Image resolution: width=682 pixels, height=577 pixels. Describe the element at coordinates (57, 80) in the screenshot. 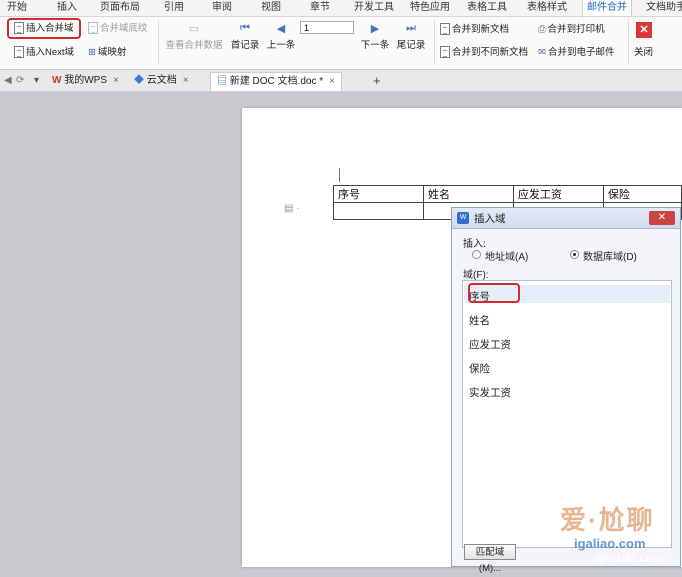

I see `wps-logo-icon: W` at that location.